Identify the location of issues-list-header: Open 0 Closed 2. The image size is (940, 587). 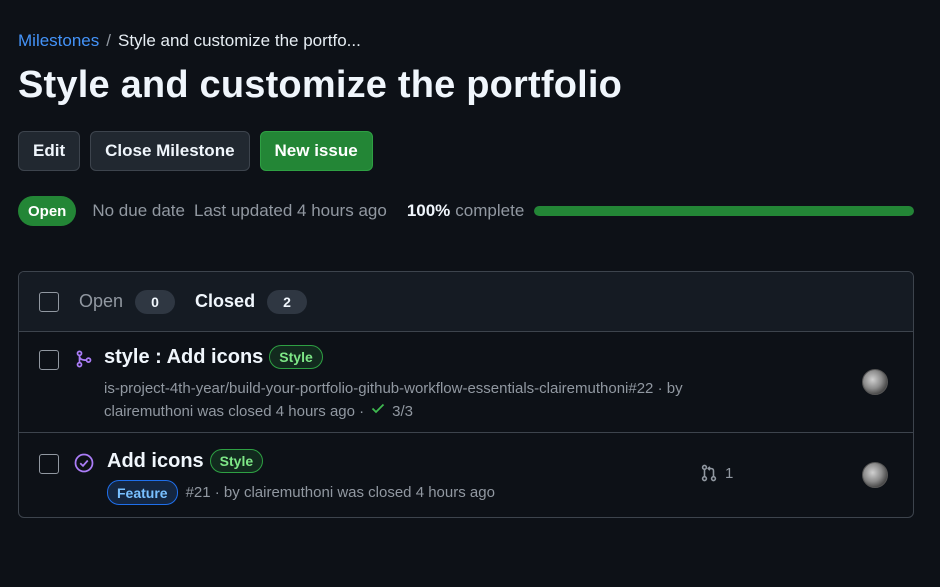
(466, 302).